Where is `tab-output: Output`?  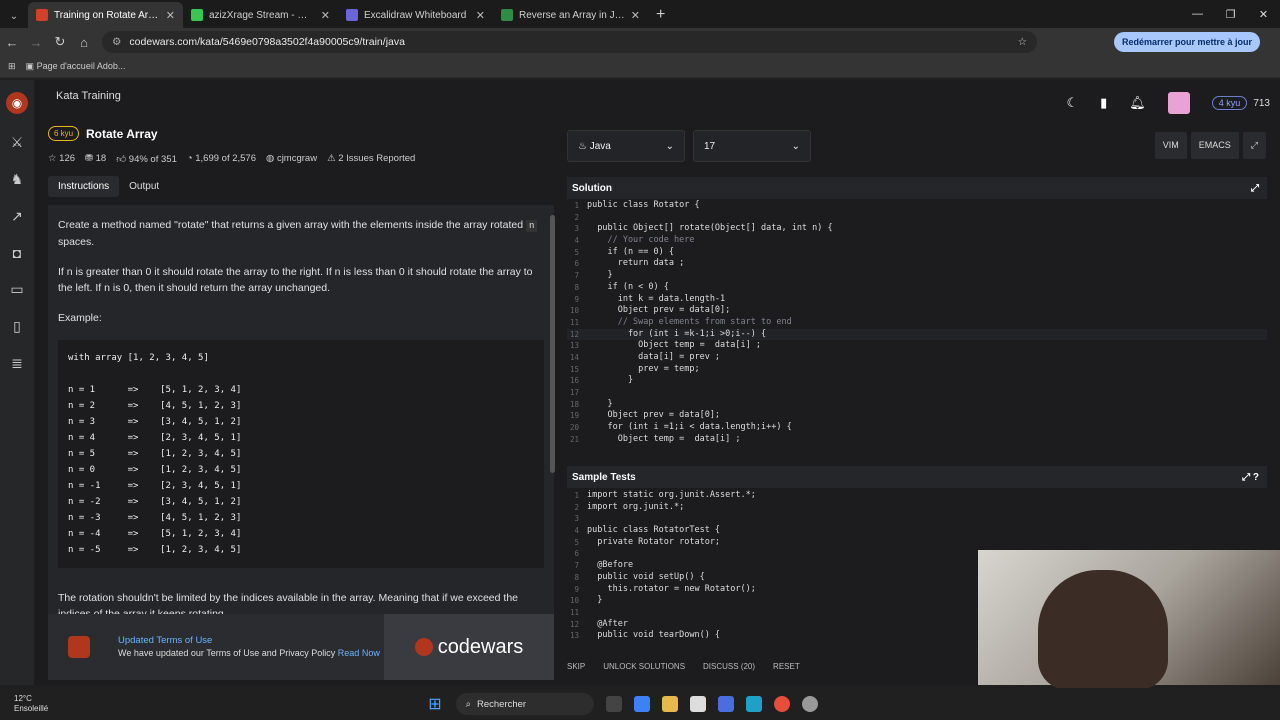 tab-output: Output is located at coordinates (144, 186).